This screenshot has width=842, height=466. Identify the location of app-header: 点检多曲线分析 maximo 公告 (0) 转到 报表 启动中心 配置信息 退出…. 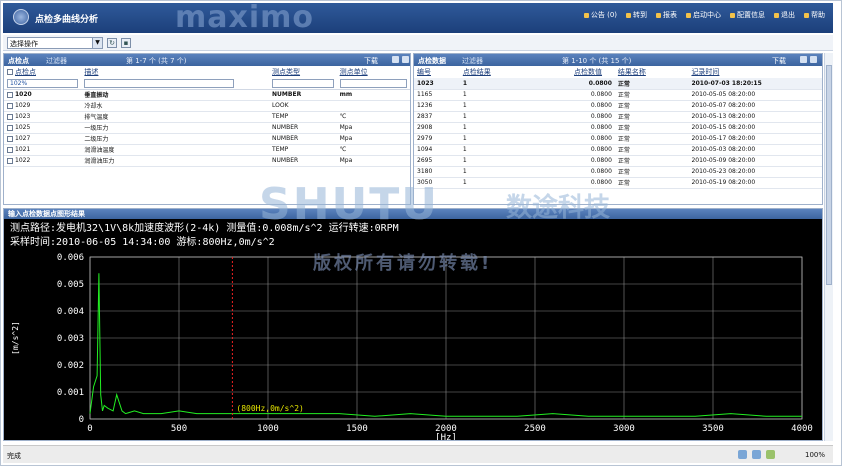
(418, 18).